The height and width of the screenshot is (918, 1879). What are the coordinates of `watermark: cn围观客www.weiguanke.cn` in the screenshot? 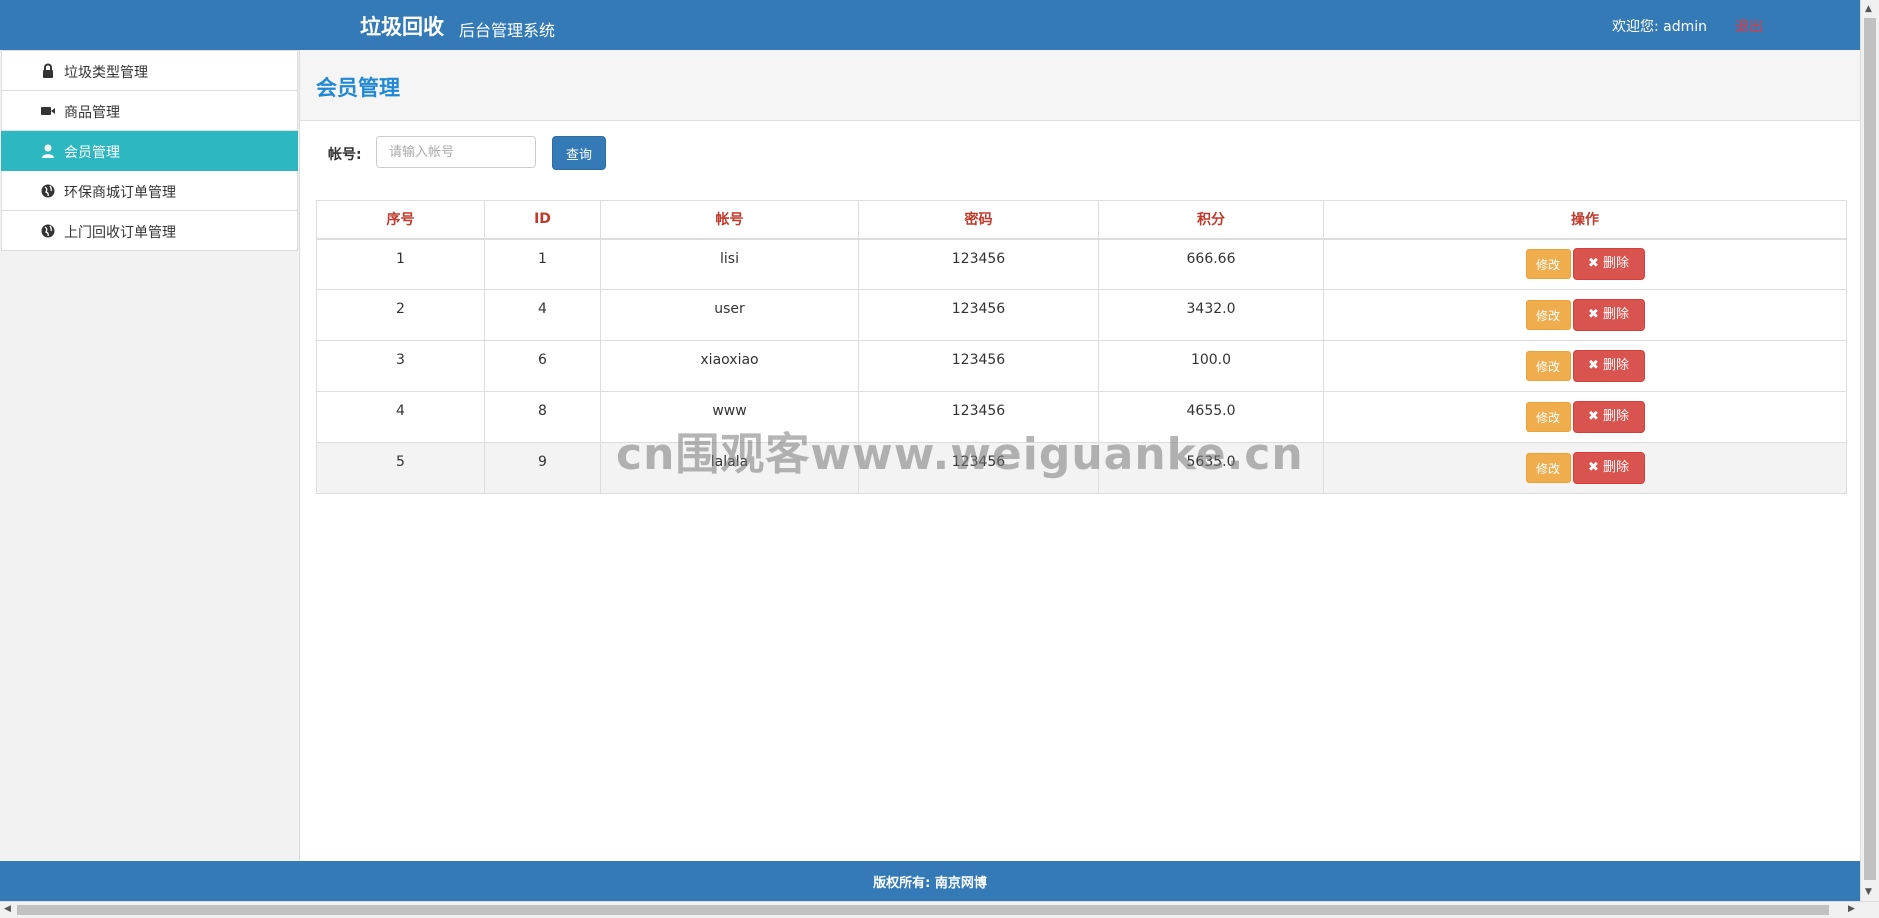 It's located at (960, 454).